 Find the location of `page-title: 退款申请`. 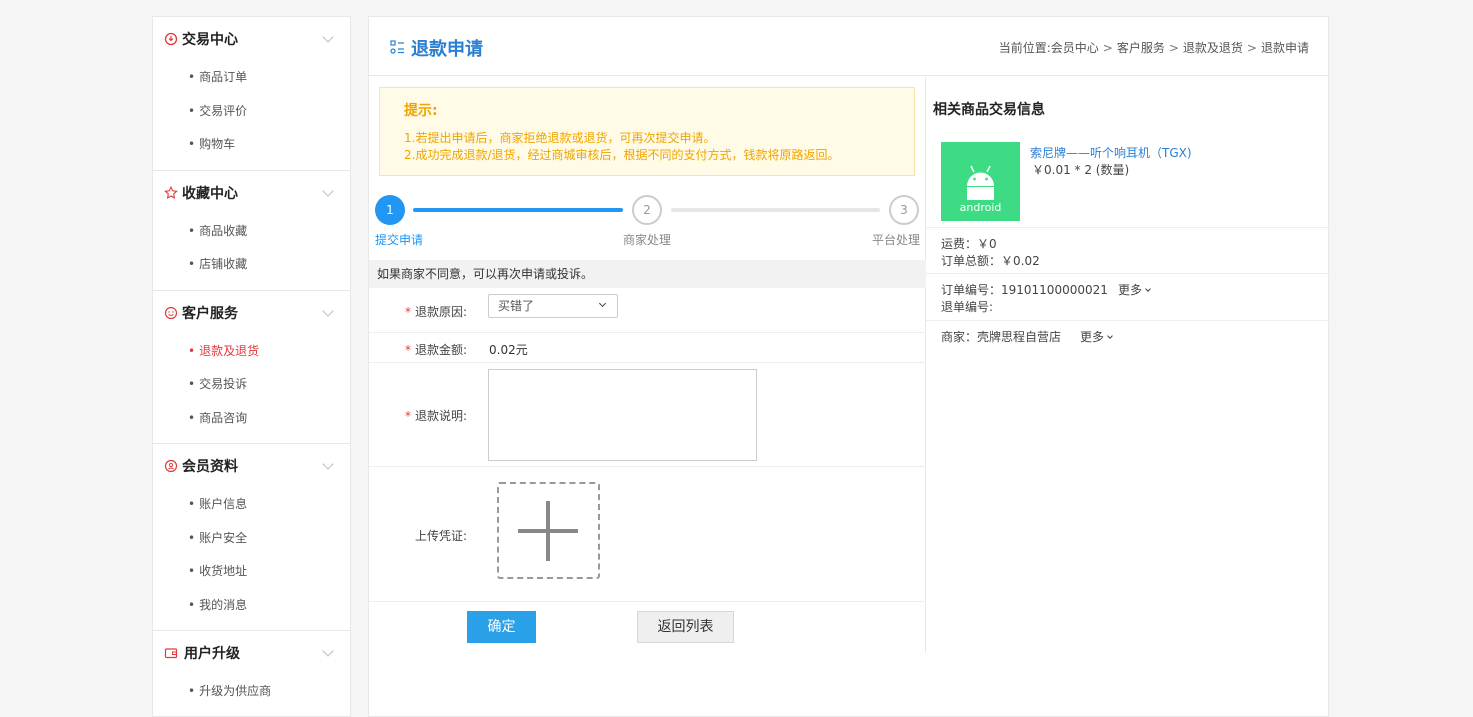

page-title: 退款申请 is located at coordinates (447, 49).